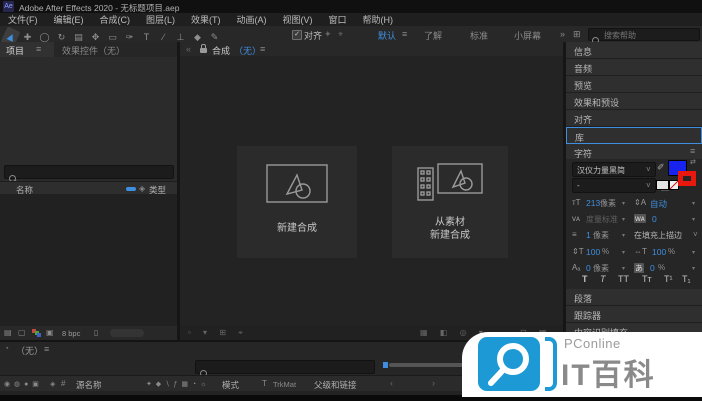  What do you see at coordinates (297, 35) in the screenshot?
I see `snap-checkbox: ✓` at bounding box center [297, 35].